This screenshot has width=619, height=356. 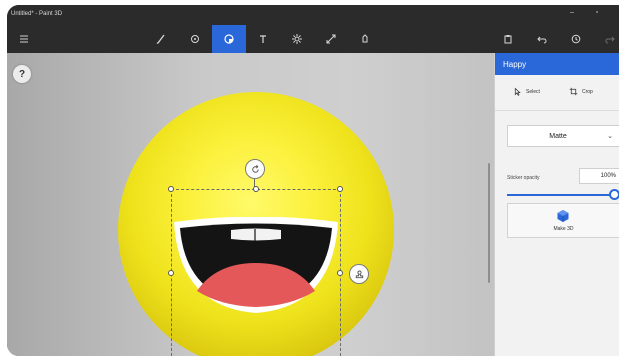 What do you see at coordinates (563, 216) in the screenshot?
I see `make-3d-icon` at bounding box center [563, 216].